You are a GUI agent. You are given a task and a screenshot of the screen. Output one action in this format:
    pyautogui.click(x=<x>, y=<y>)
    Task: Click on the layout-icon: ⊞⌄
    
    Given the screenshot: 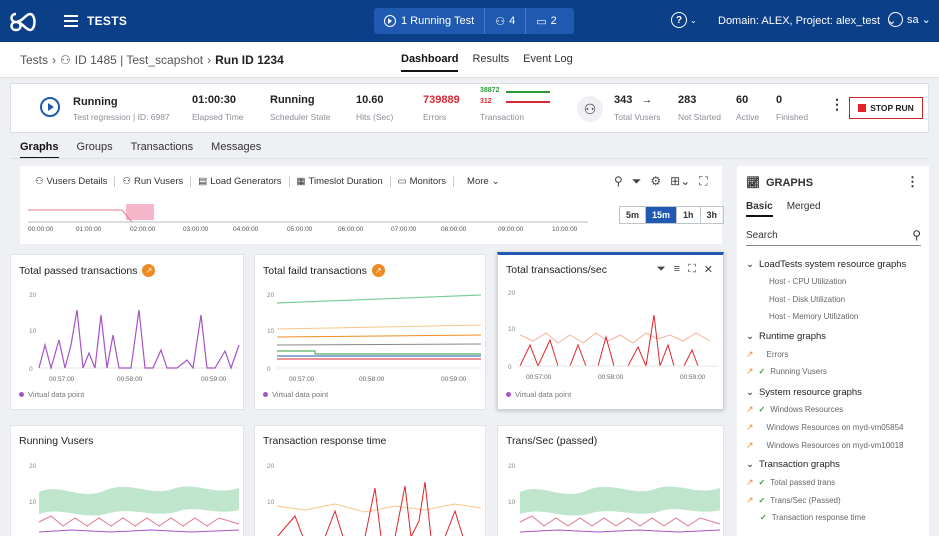 What is the action you would take?
    pyautogui.click(x=680, y=181)
    